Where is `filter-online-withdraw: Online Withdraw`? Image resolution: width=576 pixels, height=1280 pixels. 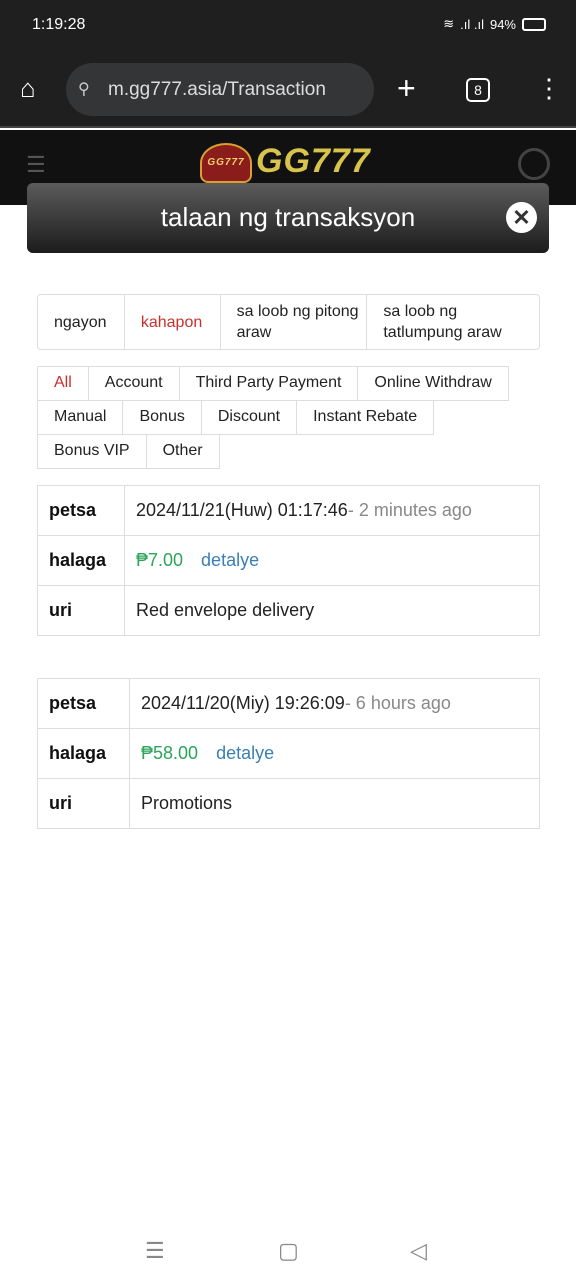 filter-online-withdraw: Online Withdraw is located at coordinates (433, 383).